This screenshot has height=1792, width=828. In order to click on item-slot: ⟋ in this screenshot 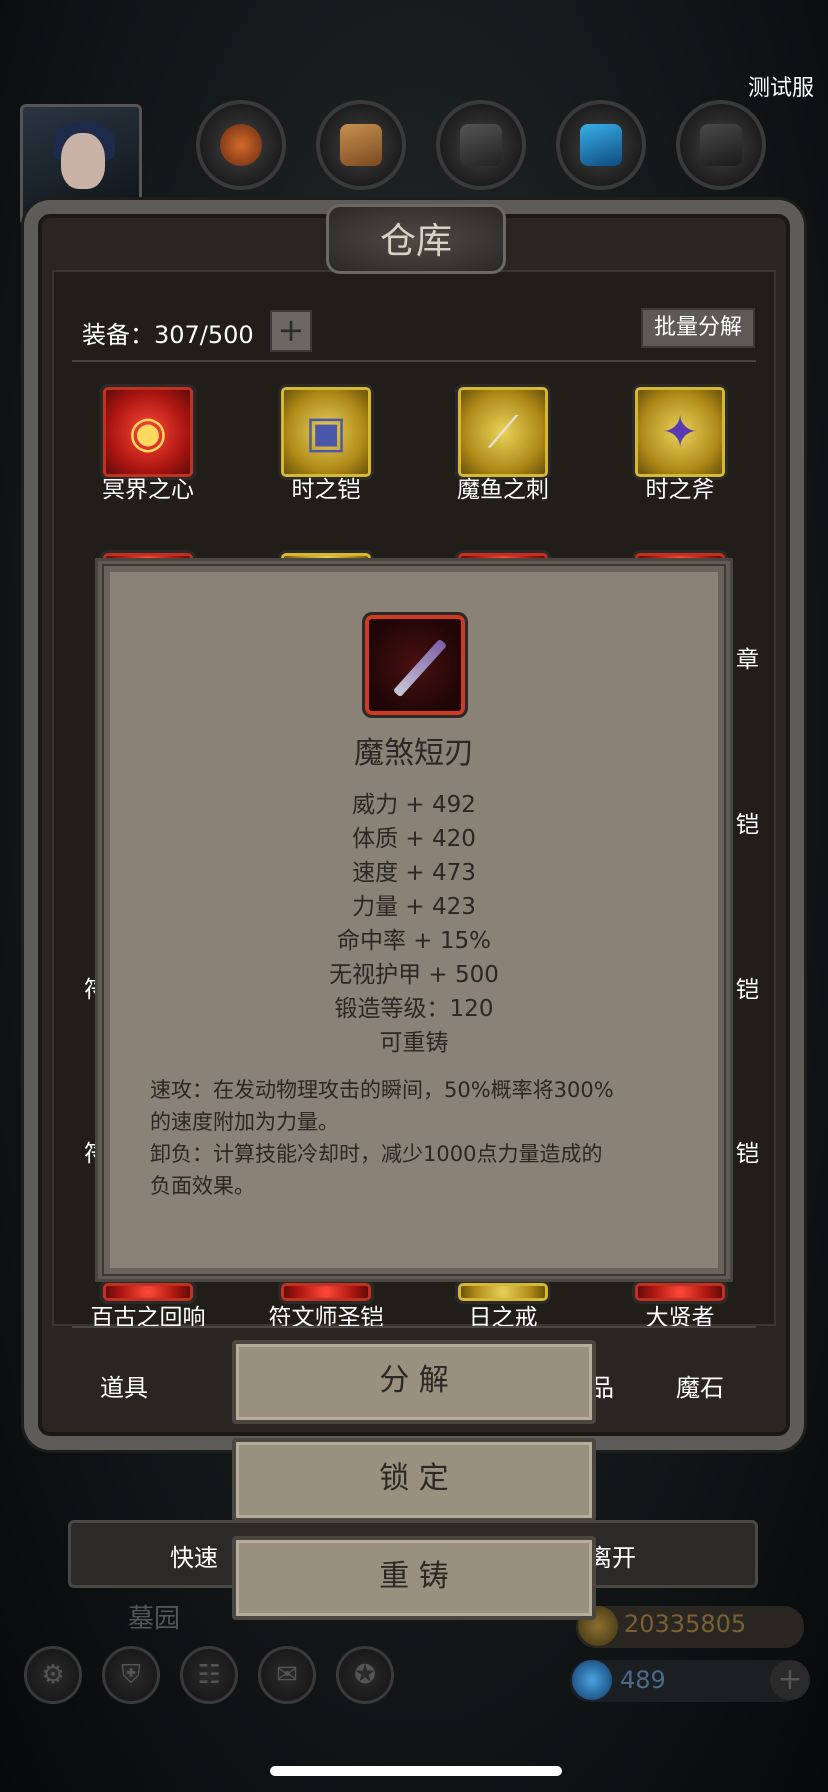, I will do `click(503, 432)`.